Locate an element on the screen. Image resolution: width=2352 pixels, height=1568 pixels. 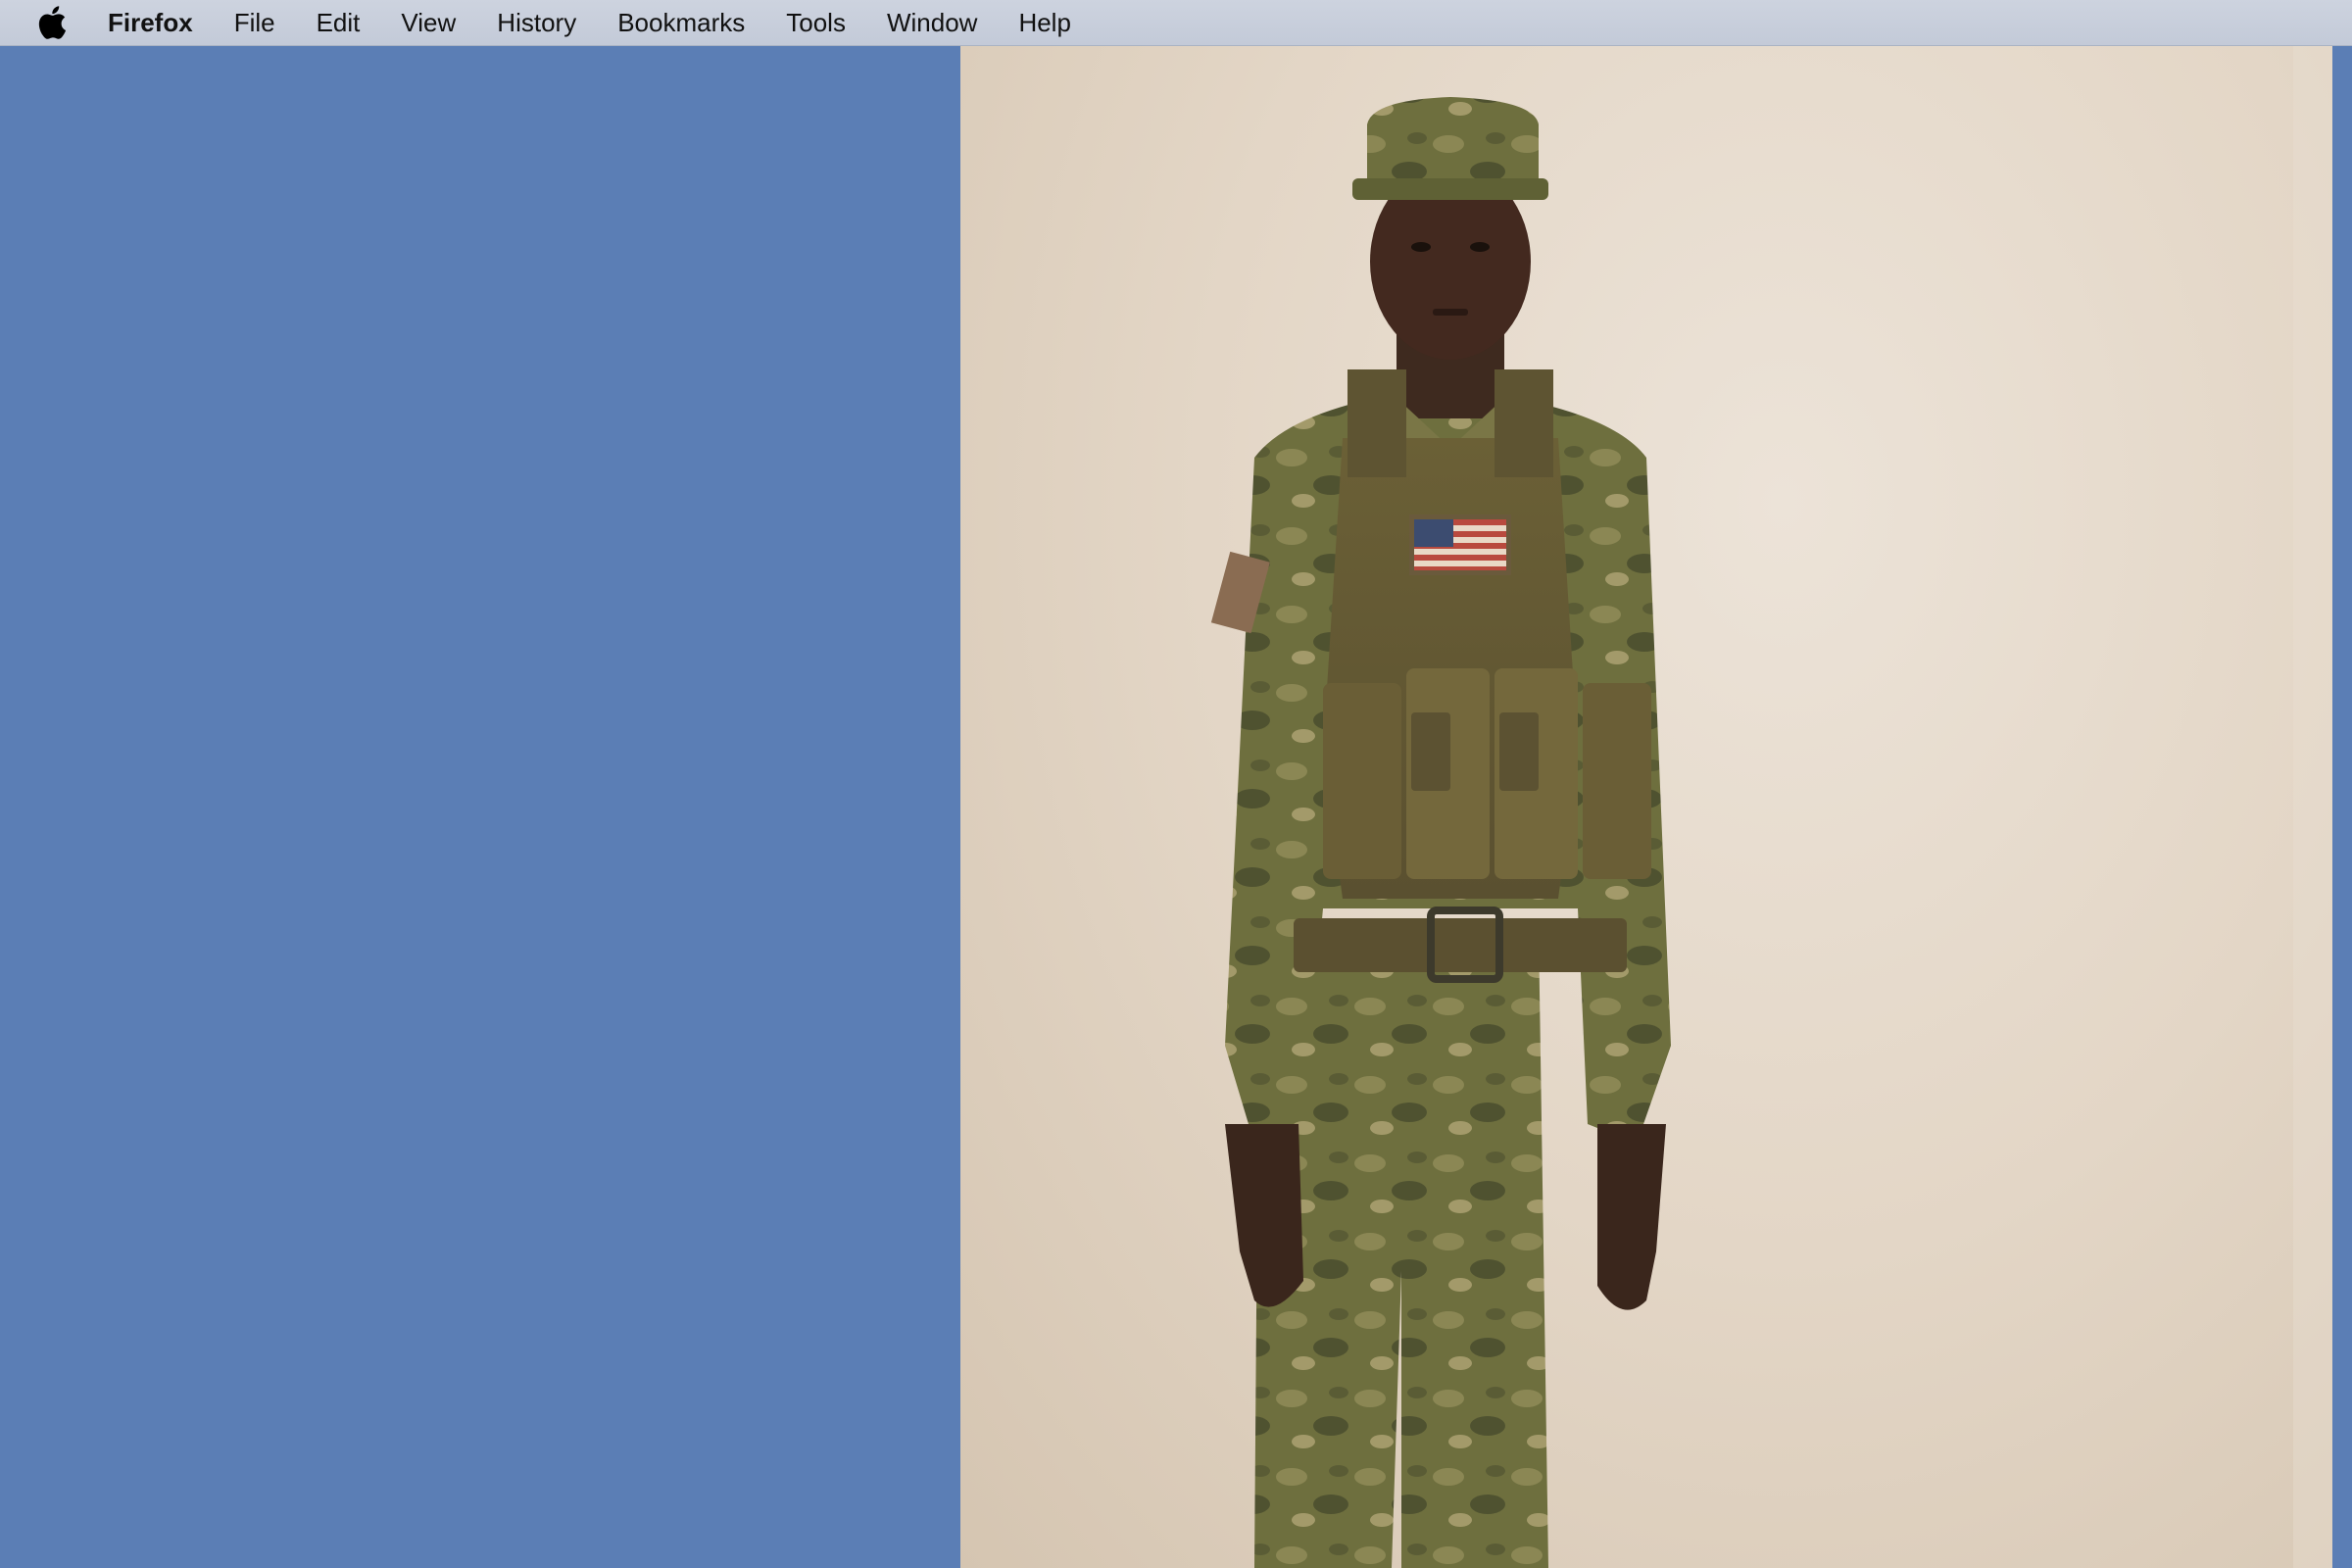
flag-patch is located at coordinates (1460, 544).